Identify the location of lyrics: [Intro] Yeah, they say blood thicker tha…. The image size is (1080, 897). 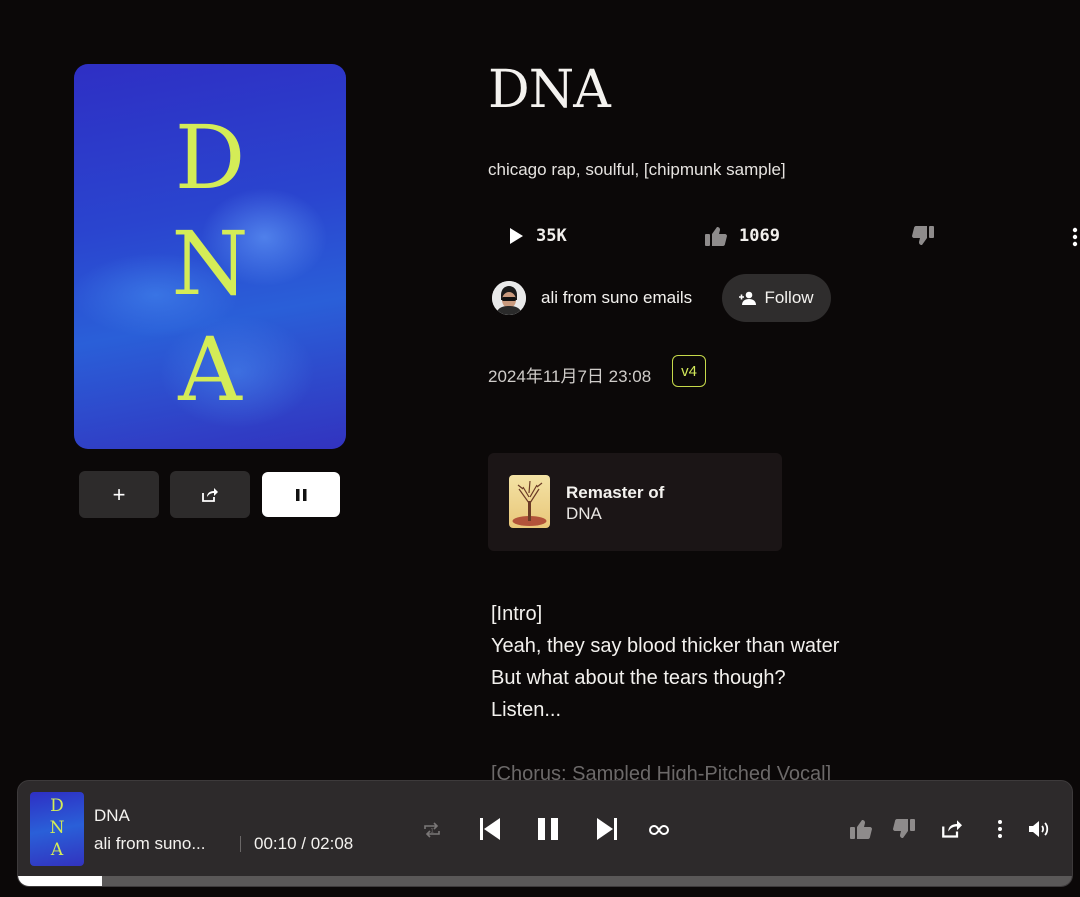
(665, 694).